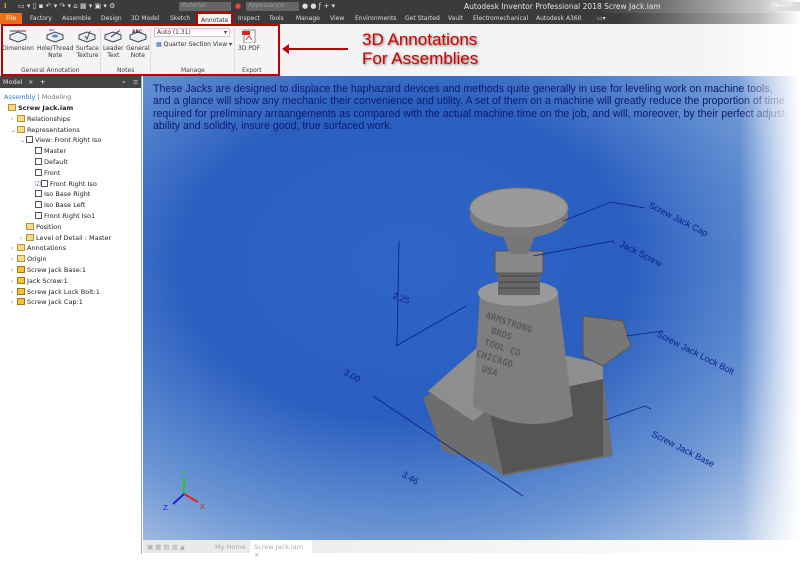 This screenshot has width=800, height=565. I want to click on tab-annotate: Annotate, so click(215, 18).